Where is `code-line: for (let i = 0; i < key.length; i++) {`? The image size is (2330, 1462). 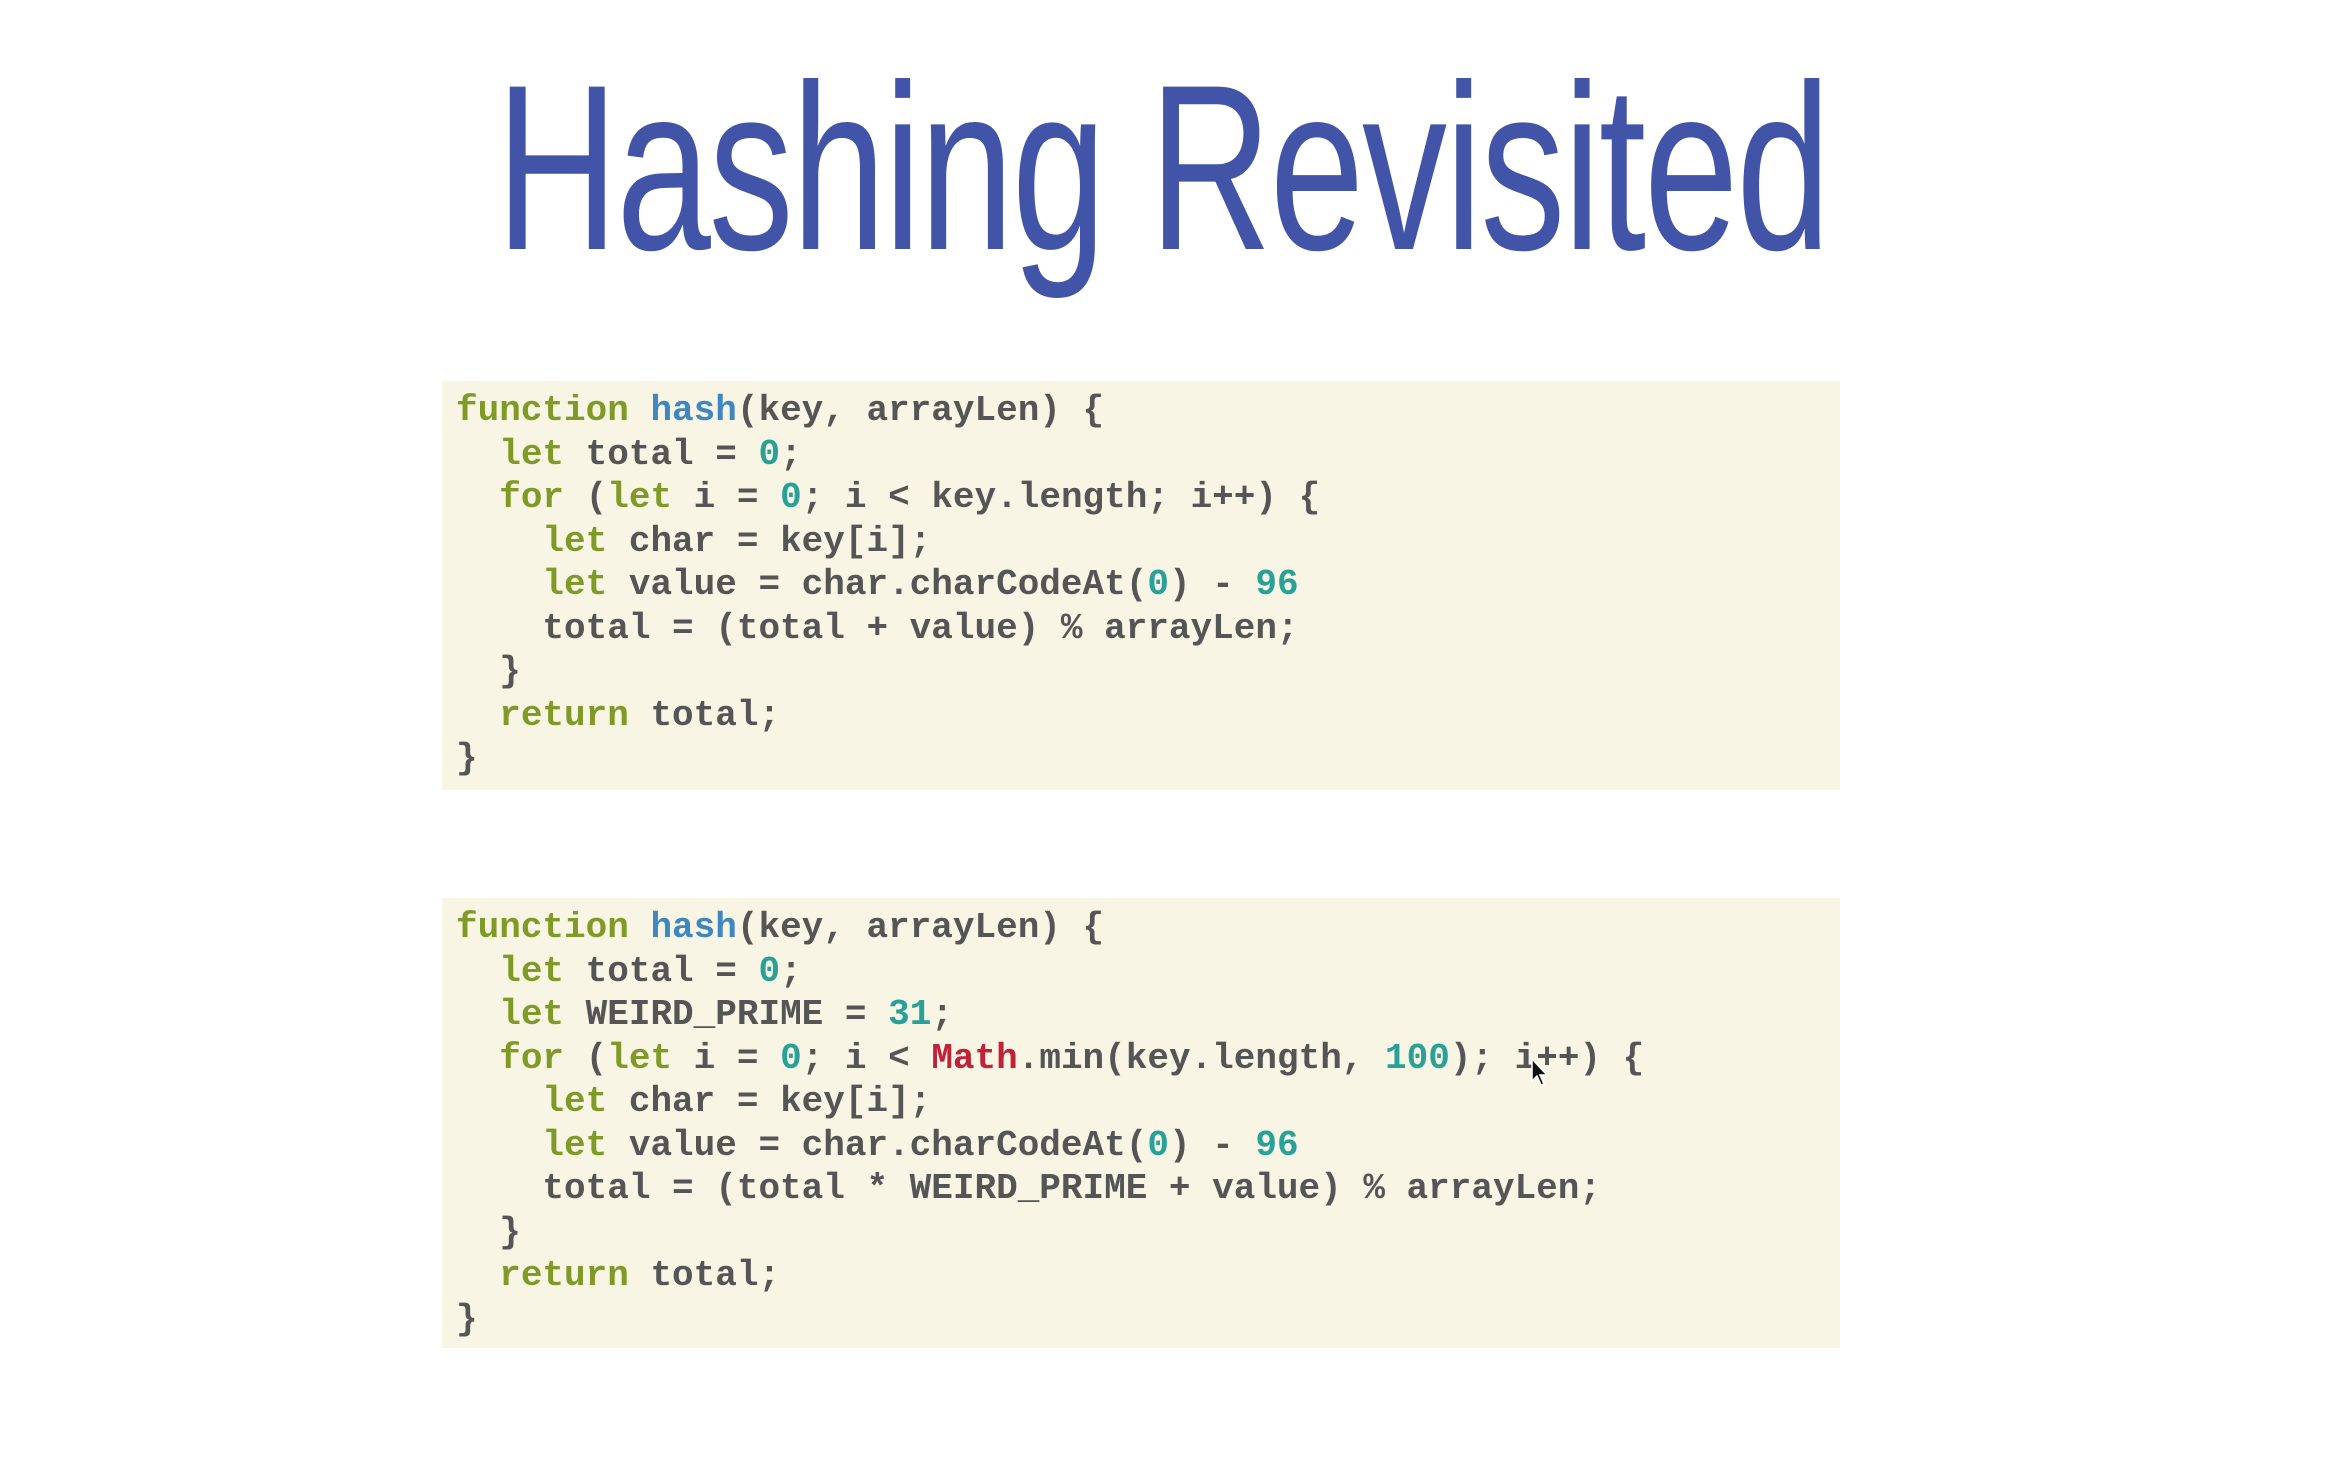
code-line: for (let i = 0; i < key.length; i++) { is located at coordinates (1148, 498).